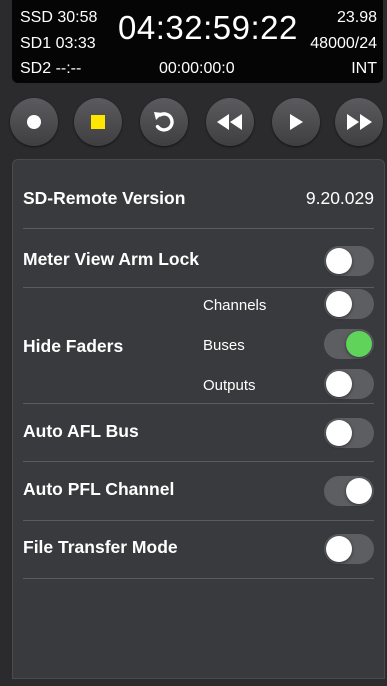 Image resolution: width=387 pixels, height=686 pixels. Describe the element at coordinates (99, 489) in the screenshot. I see `auto-pfl-channel-label: Auto PFL Channel` at that location.